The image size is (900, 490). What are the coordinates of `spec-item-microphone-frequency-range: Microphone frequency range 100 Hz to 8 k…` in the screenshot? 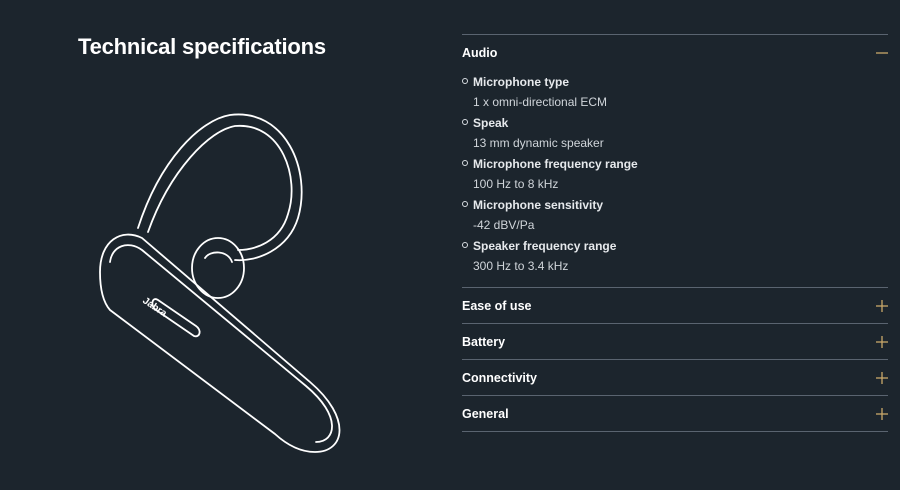 It's located at (675, 174).